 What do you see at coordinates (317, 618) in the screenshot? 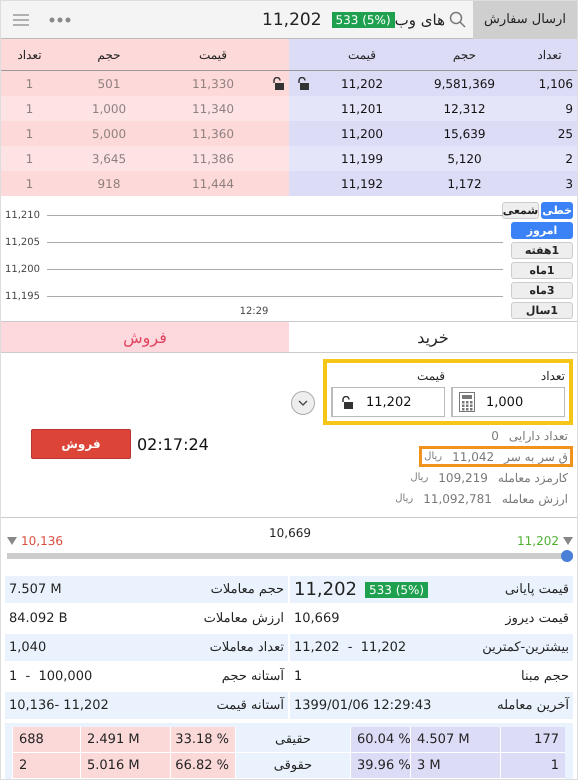
I see `stat-value: 10,669` at bounding box center [317, 618].